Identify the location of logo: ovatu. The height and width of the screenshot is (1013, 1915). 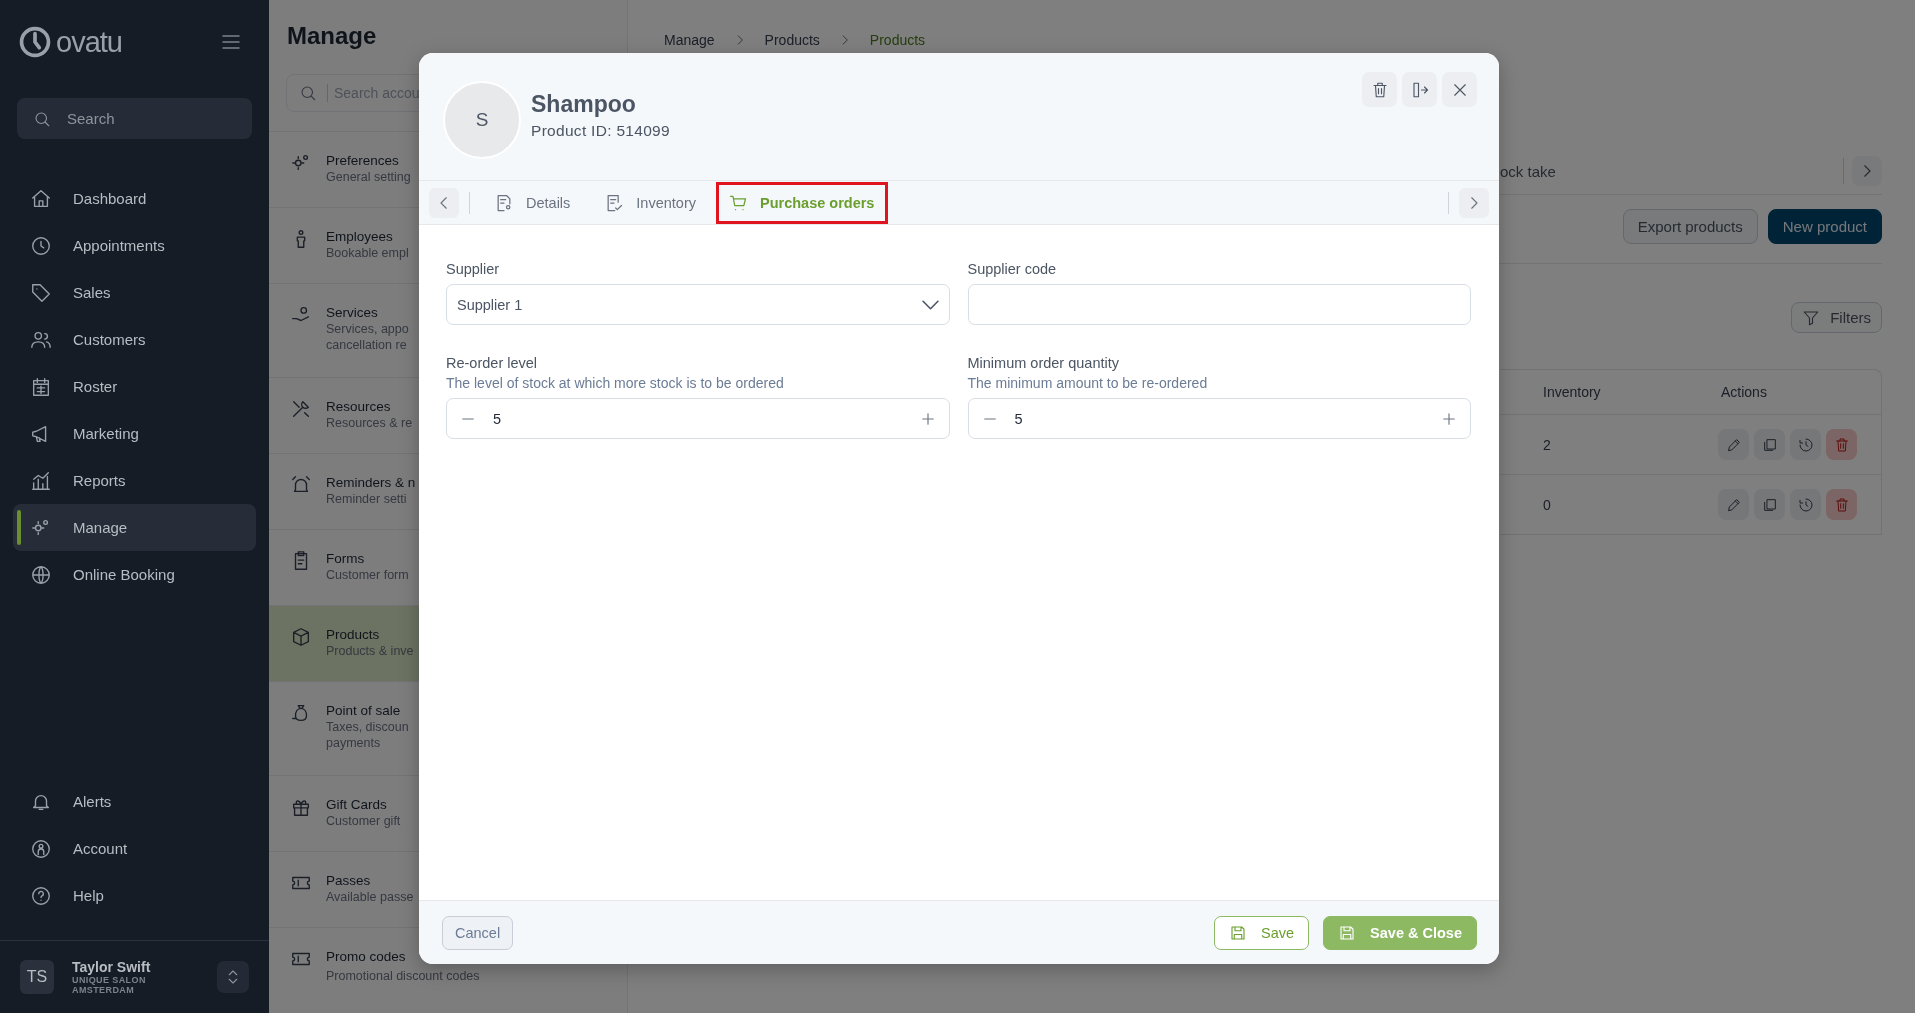
(70, 42).